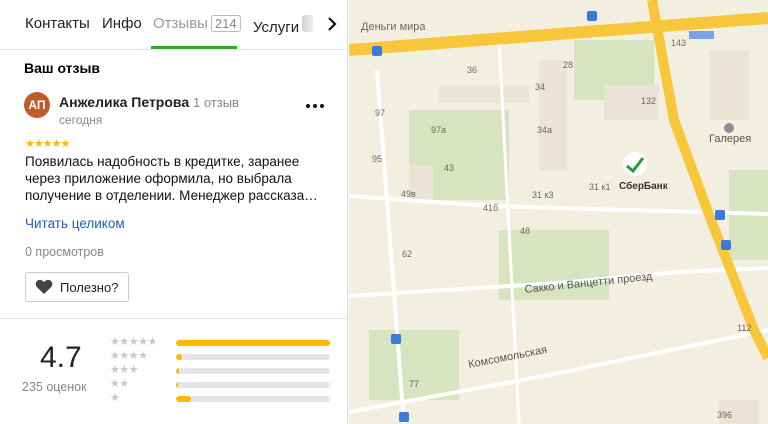  I want to click on author-review-count: 1 отзыв, so click(216, 102).